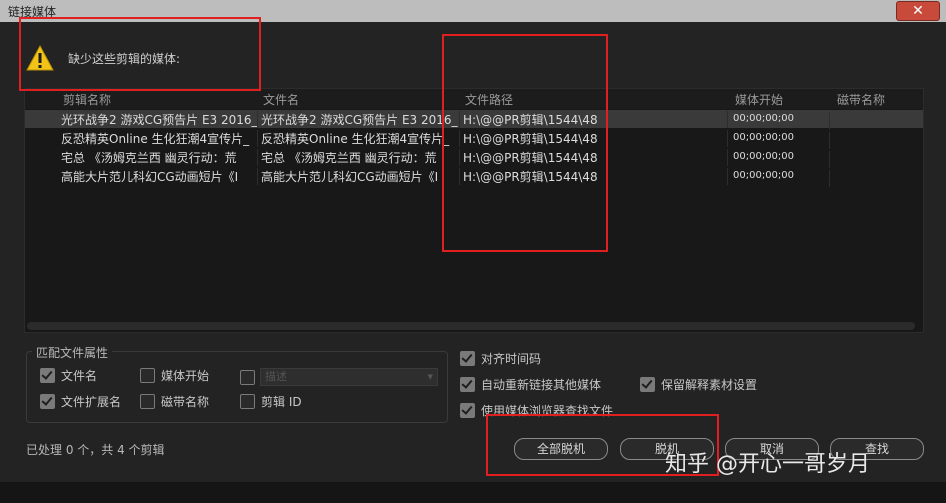 Image resolution: width=946 pixels, height=503 pixels. What do you see at coordinates (473, 492) in the screenshot?
I see `background-strip` at bounding box center [473, 492].